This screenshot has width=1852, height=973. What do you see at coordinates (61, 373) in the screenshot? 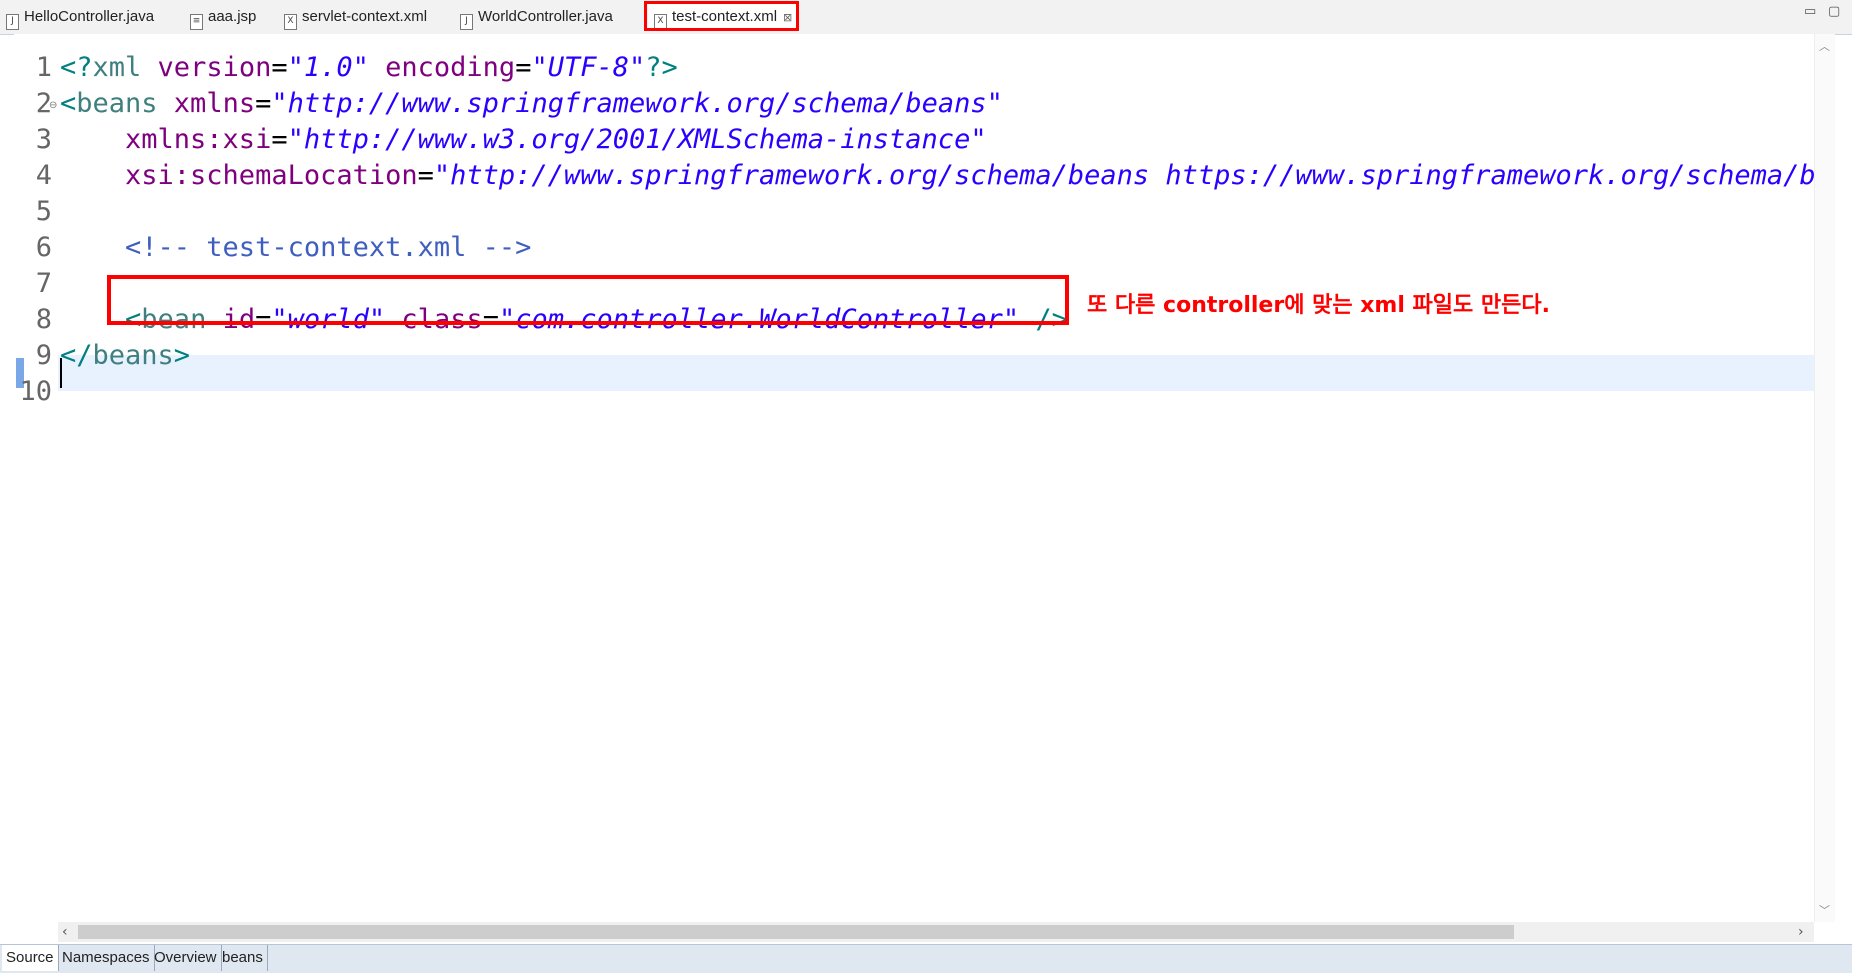
I see `text-caret` at bounding box center [61, 373].